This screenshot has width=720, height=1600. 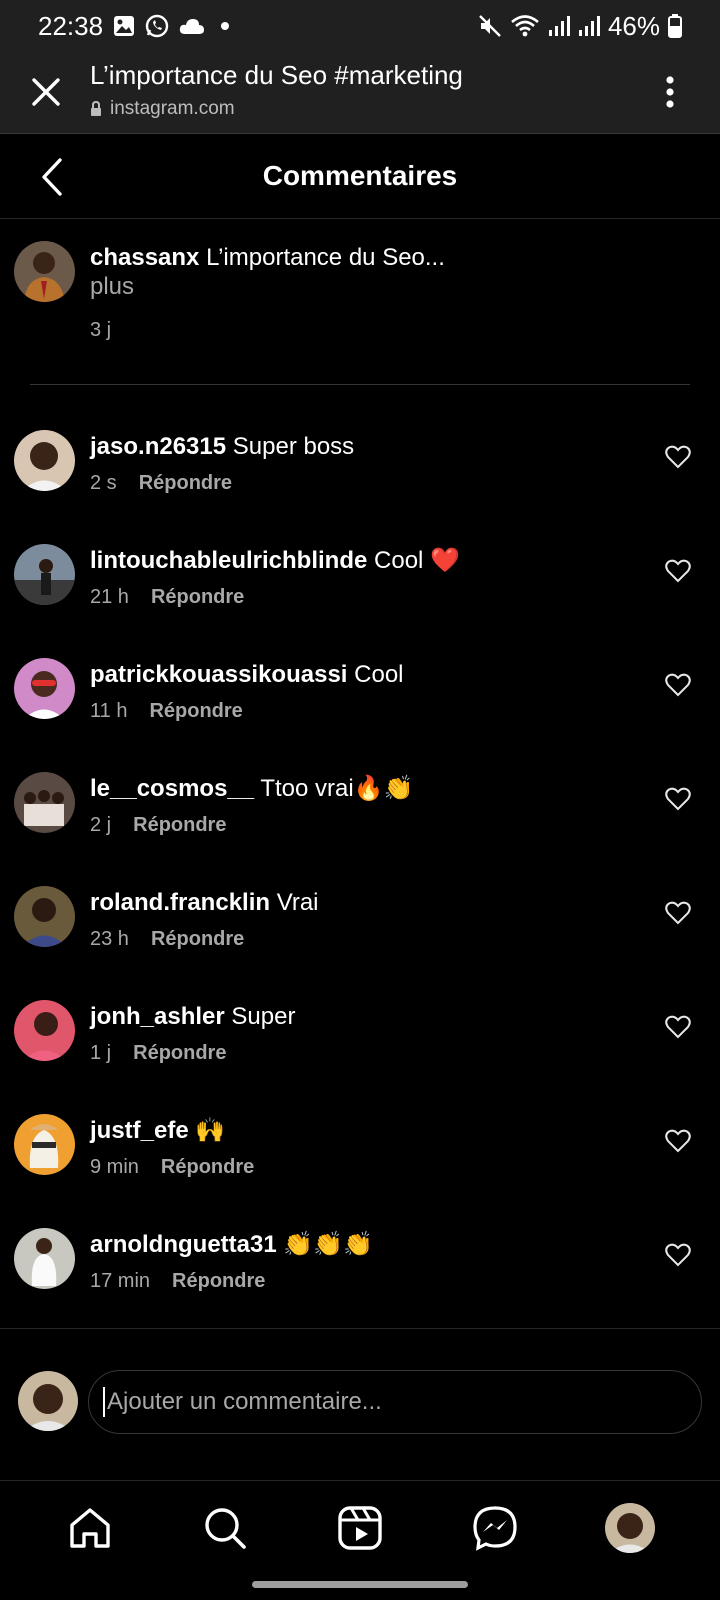 I want to click on notification-dot-icon, so click(x=225, y=26).